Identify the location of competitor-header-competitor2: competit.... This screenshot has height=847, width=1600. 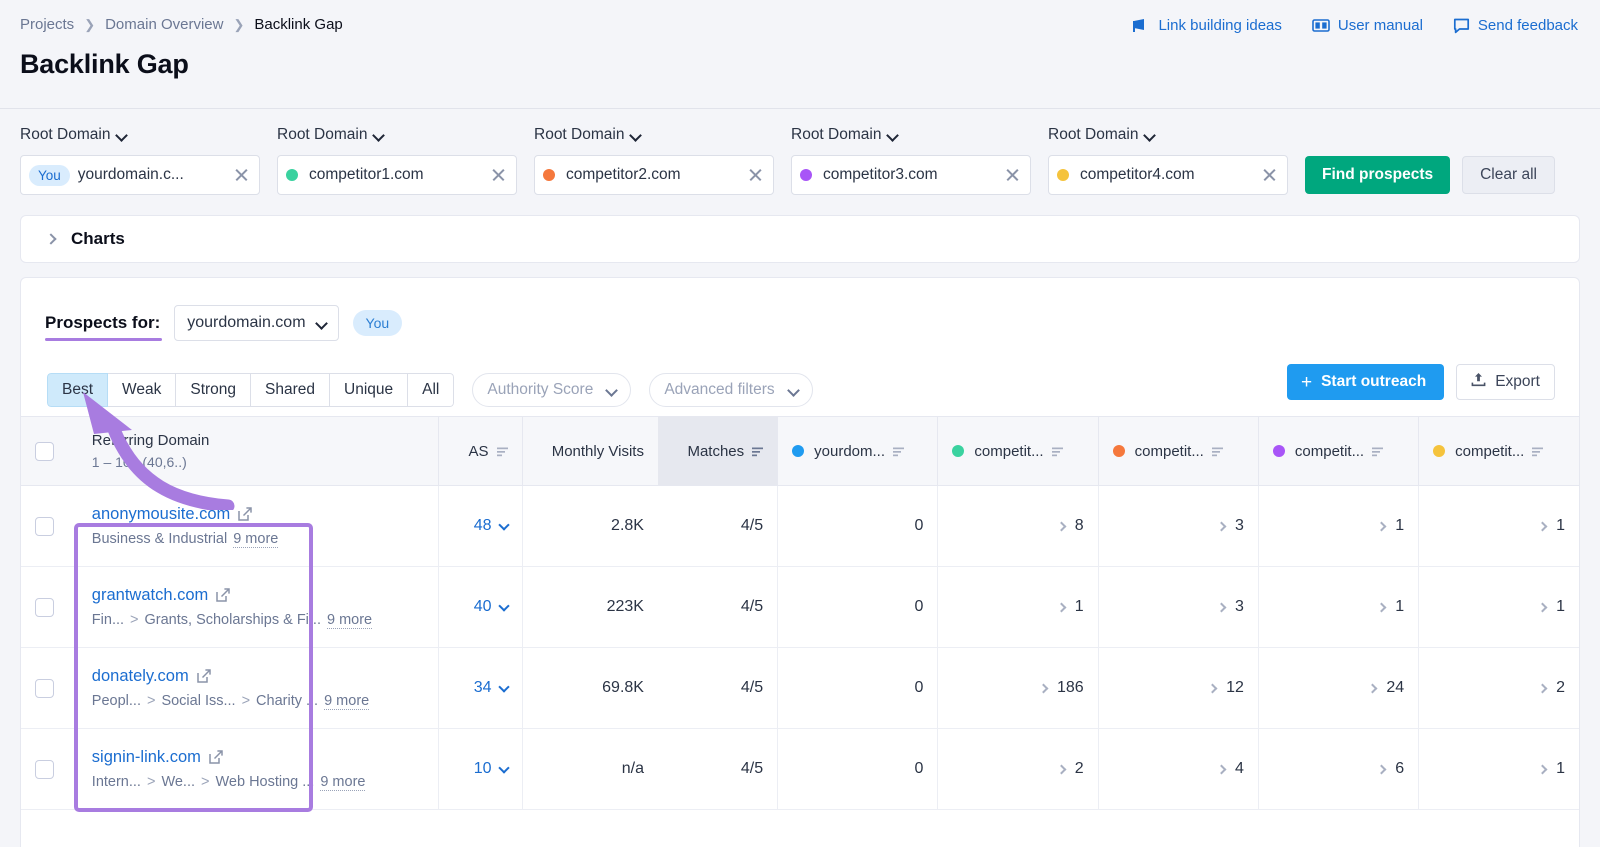
(1178, 451).